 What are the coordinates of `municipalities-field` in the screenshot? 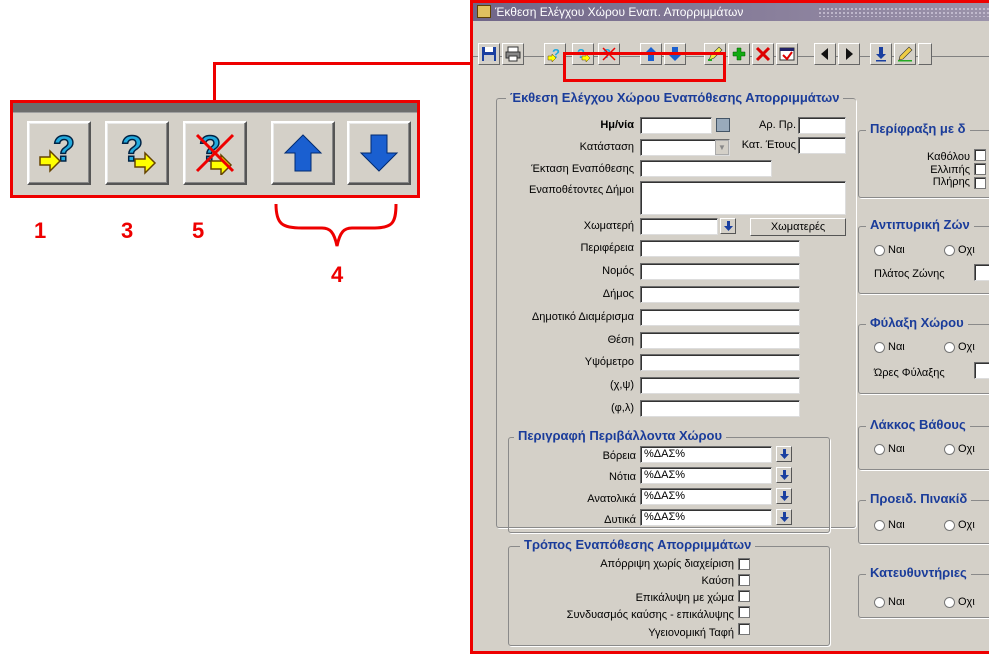 It's located at (743, 198).